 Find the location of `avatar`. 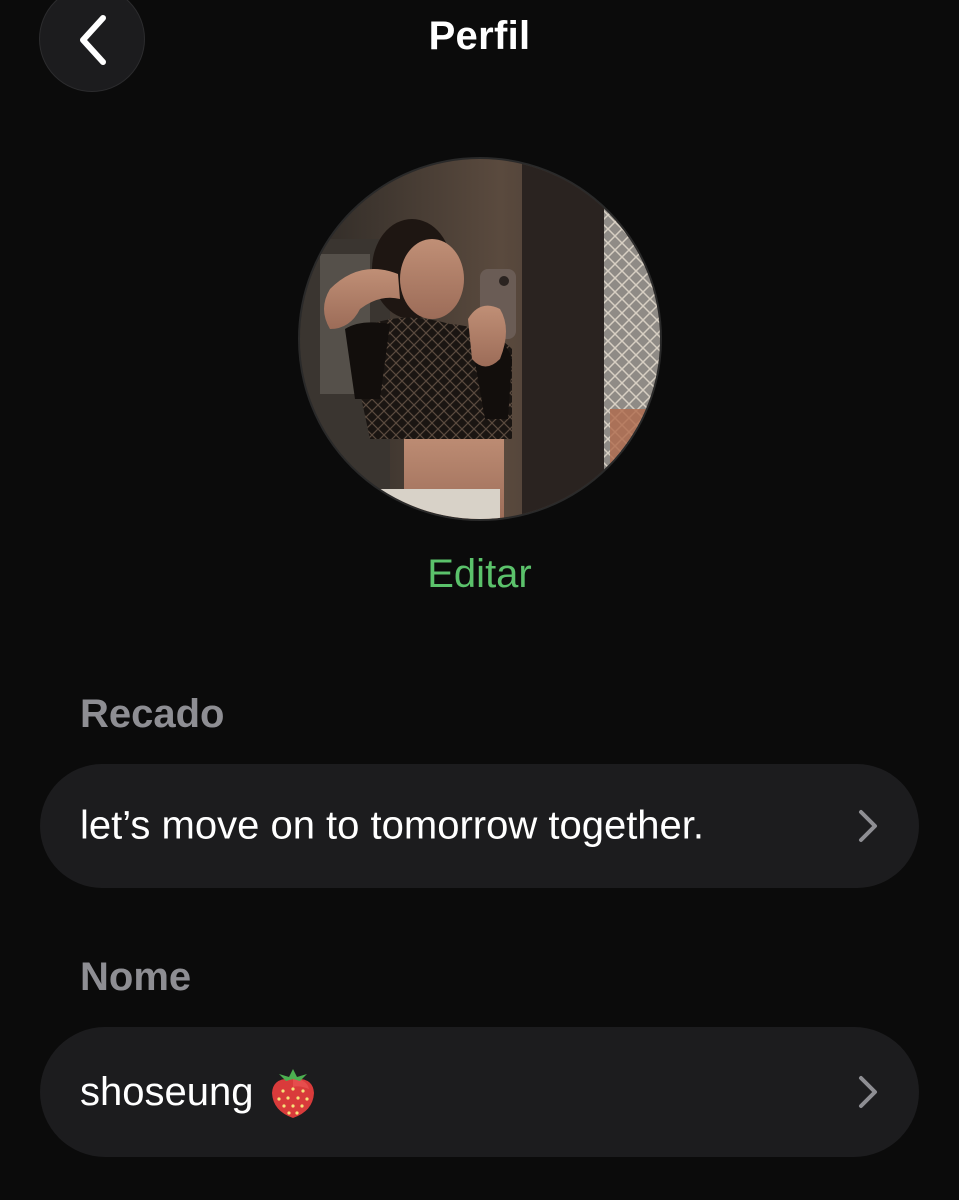

avatar is located at coordinates (480, 339).